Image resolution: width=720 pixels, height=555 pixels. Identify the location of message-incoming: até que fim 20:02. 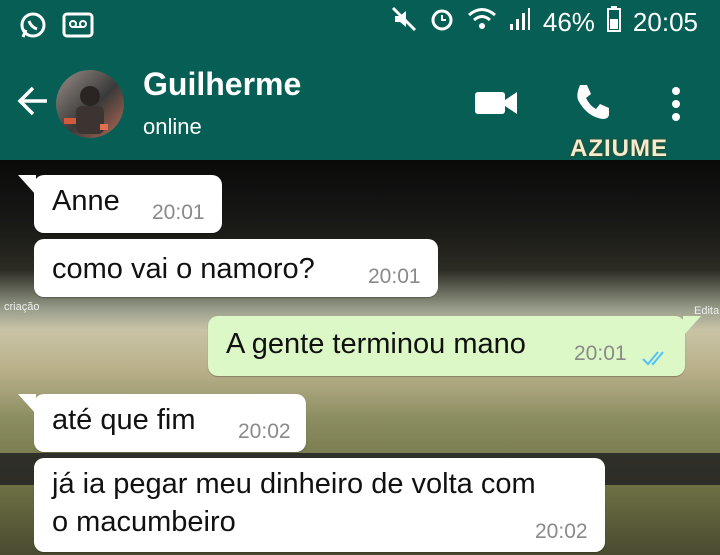
(162, 423).